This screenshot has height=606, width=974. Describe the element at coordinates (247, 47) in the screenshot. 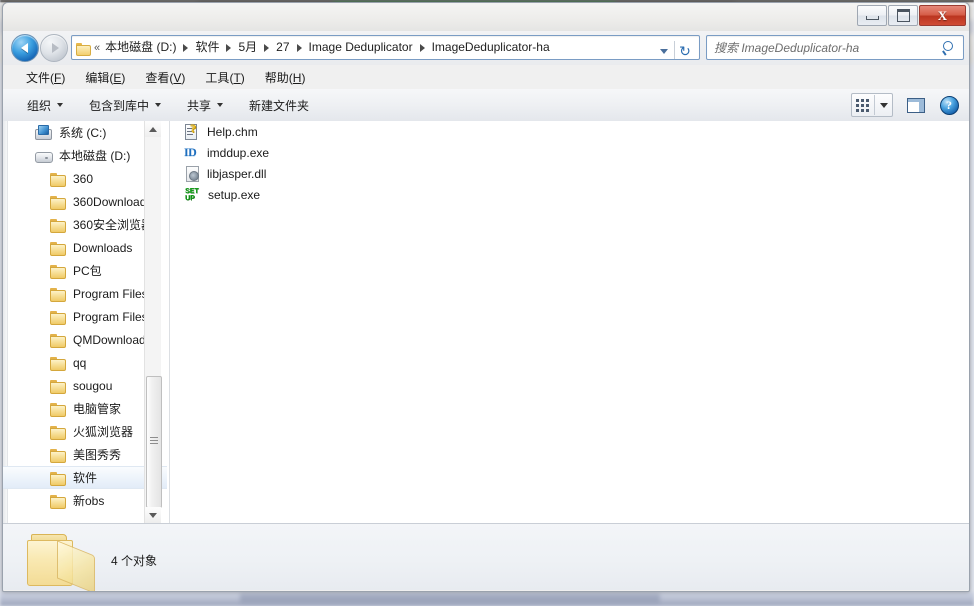

I see `breadcrumb-item-2: 5月` at that location.